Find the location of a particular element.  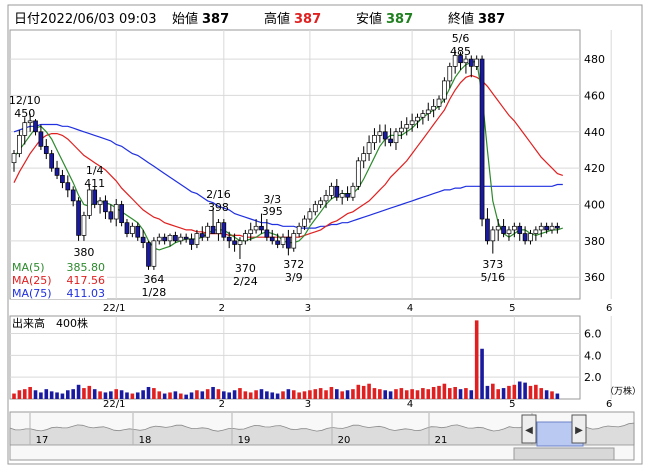

volume-axis-unit: （万株） is located at coordinates (623, 391).